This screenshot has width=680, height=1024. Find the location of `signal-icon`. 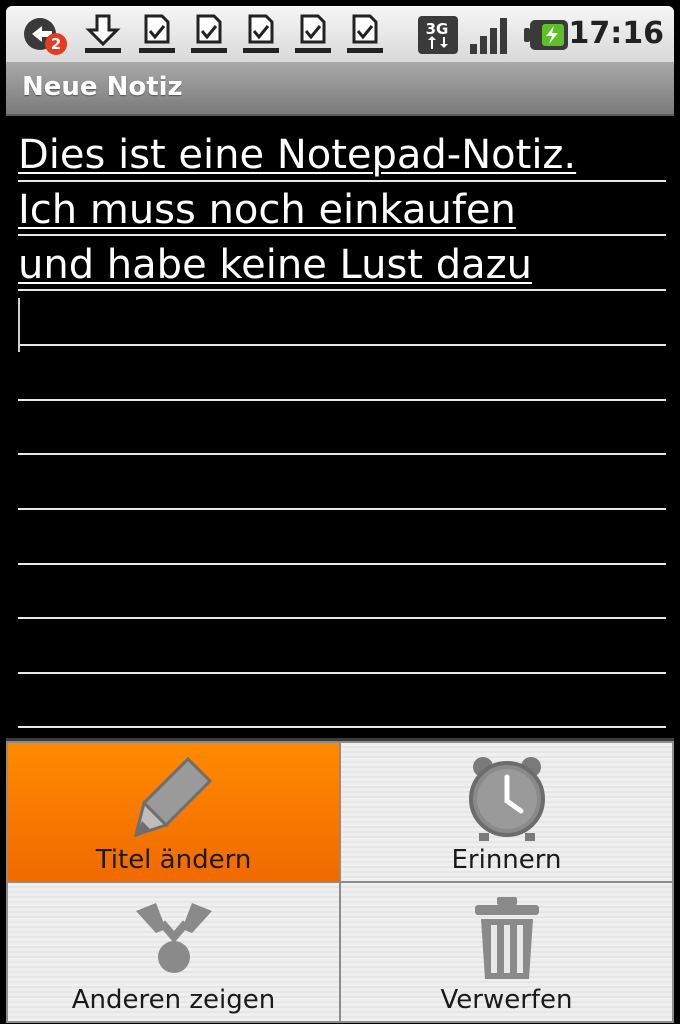

signal-icon is located at coordinates (488, 36).